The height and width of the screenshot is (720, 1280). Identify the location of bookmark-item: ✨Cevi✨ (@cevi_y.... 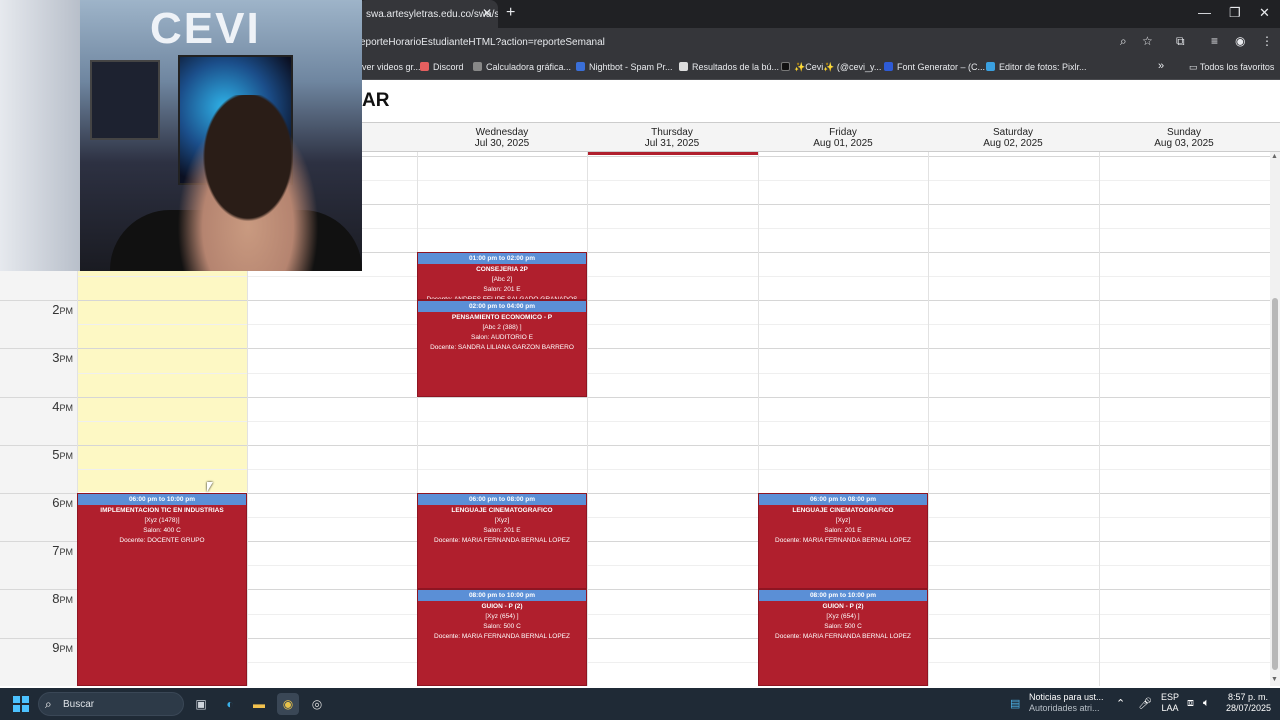
(831, 67).